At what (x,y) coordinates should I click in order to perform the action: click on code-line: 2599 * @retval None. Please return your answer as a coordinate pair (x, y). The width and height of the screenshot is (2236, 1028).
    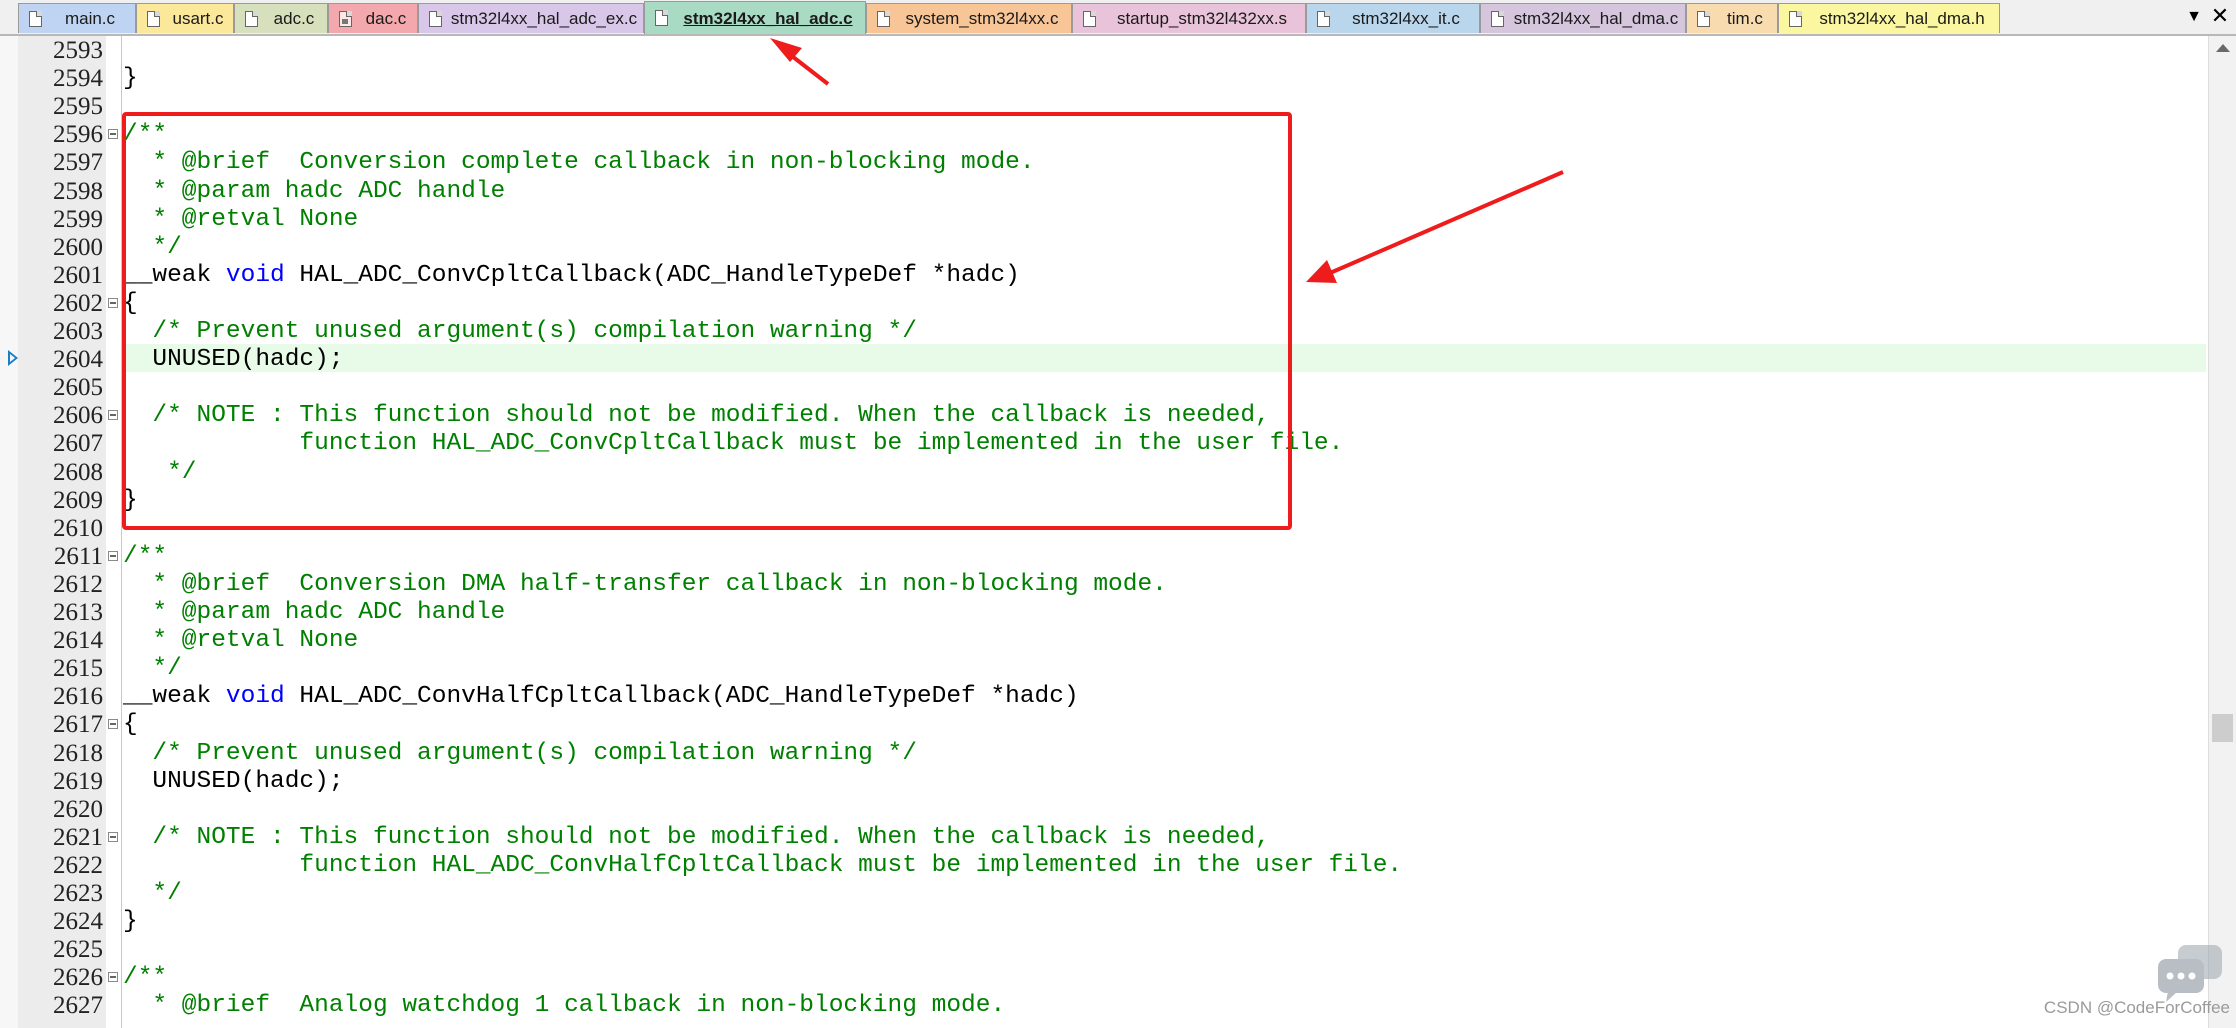
    Looking at the image, I should click on (1104, 220).